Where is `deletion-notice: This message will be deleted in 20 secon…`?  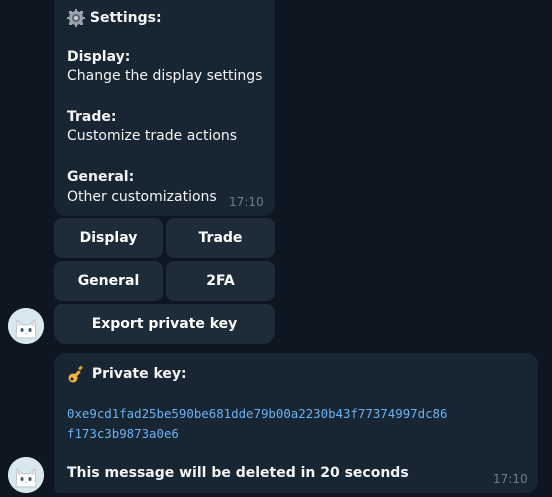 deletion-notice: This message will be deleted in 20 secon… is located at coordinates (238, 473).